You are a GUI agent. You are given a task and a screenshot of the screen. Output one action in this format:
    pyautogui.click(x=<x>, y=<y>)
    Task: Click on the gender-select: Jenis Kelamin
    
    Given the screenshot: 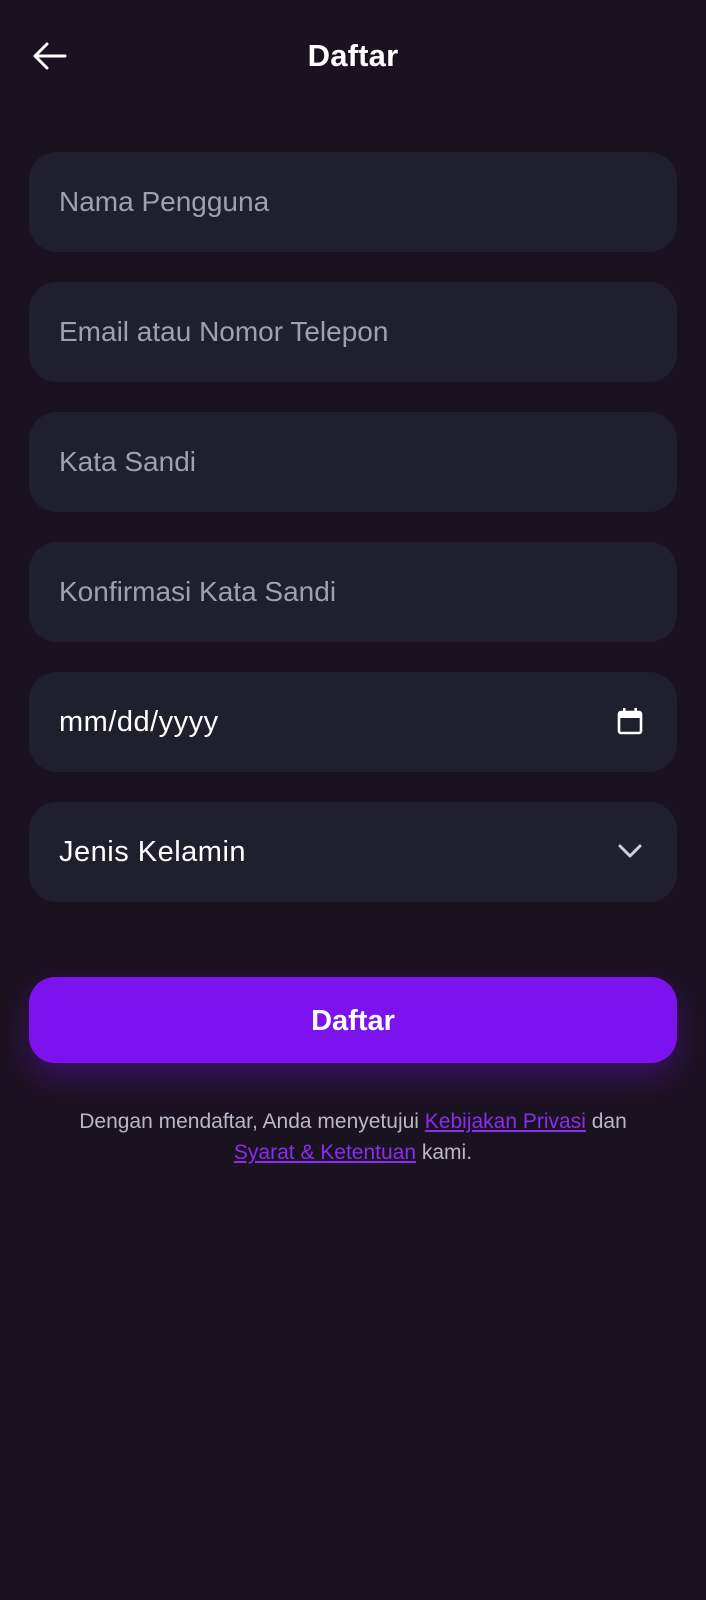 What is the action you would take?
    pyautogui.click(x=353, y=852)
    